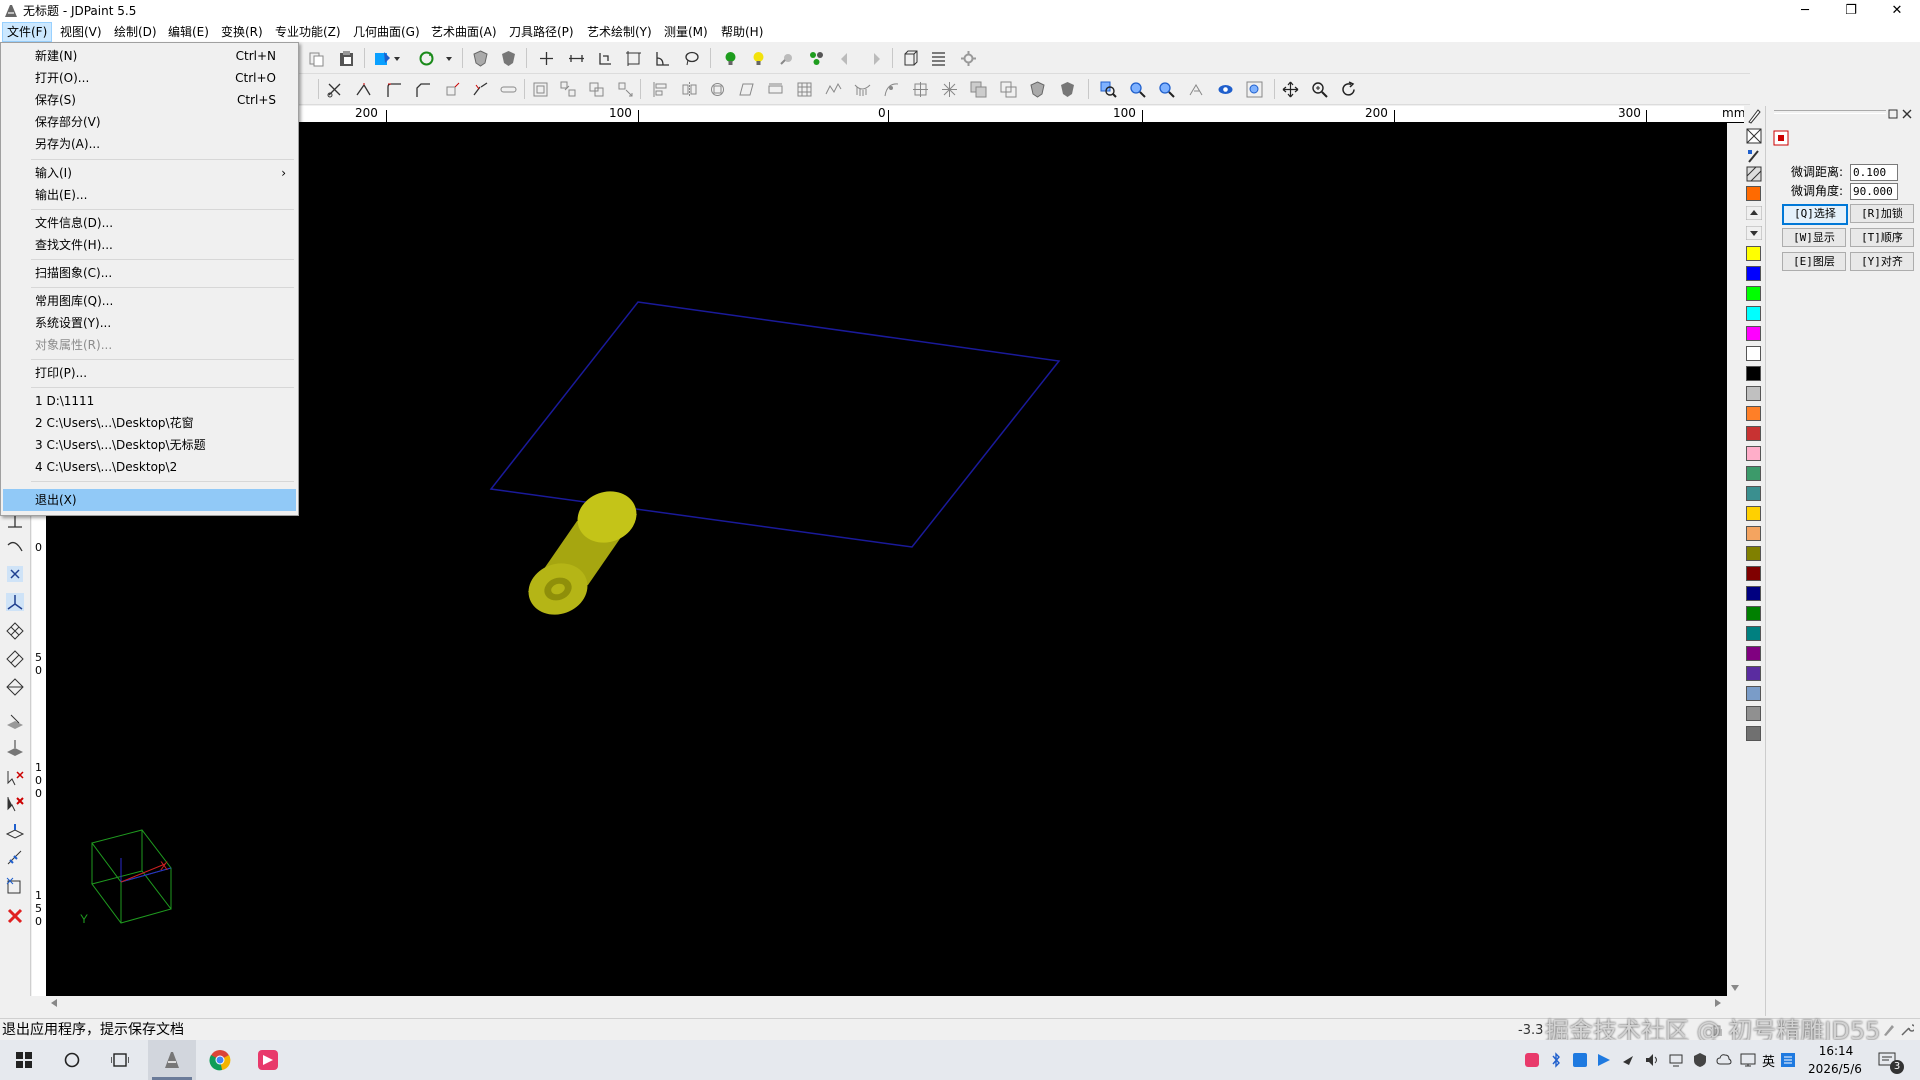  Describe the element at coordinates (135, 32) in the screenshot. I see `menu-draw: 绘制(D)` at that location.